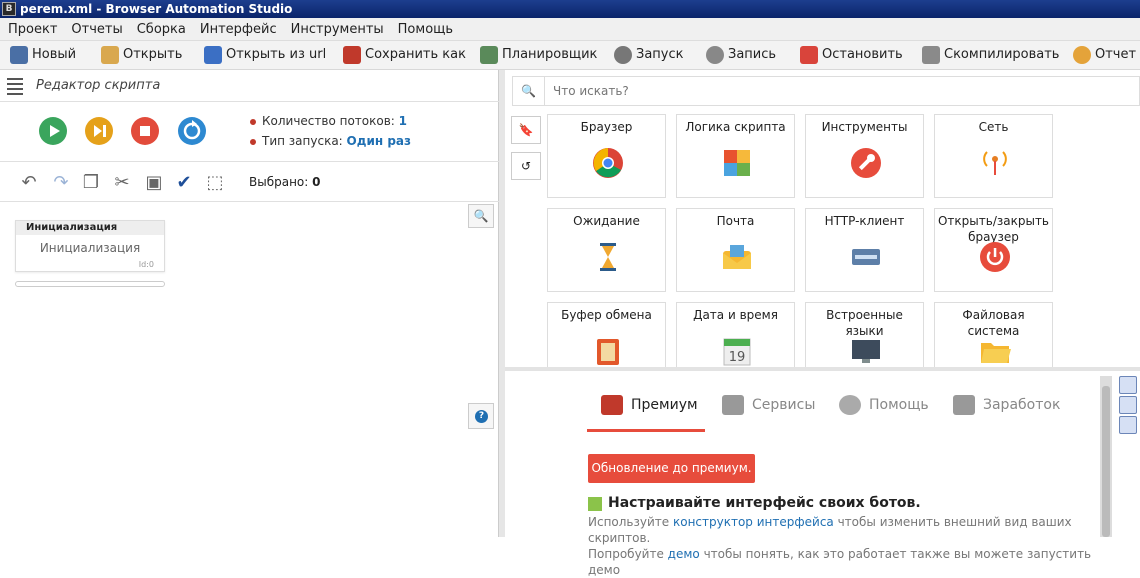 The width and height of the screenshot is (1140, 578). Describe the element at coordinates (1022, 405) in the screenshot. I see `tab-earnings-label: Заработок` at that location.